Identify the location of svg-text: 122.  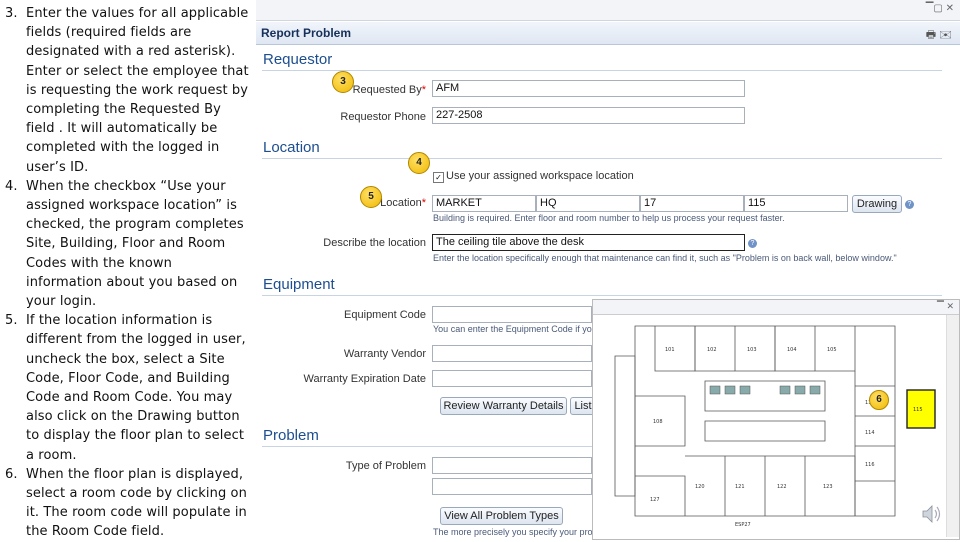
(782, 487).